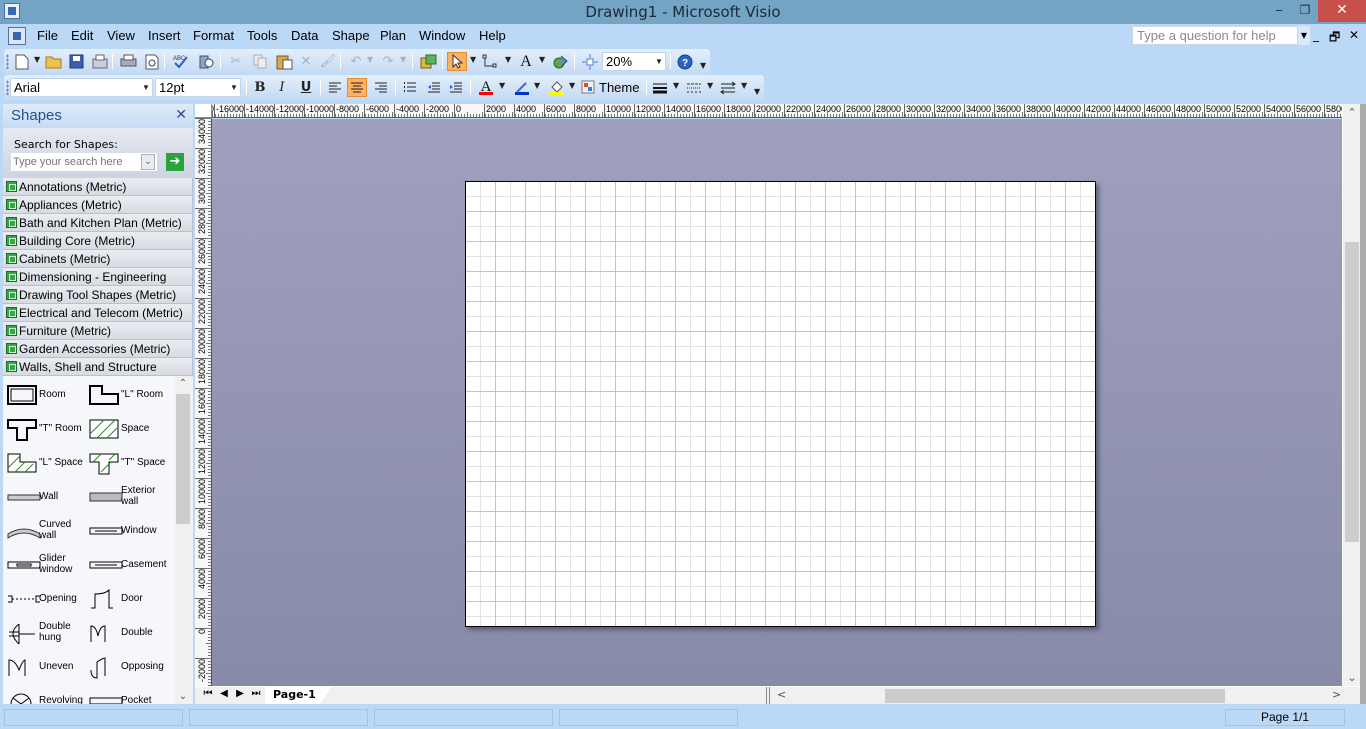 This screenshot has height=729, width=1366. Describe the element at coordinates (694, 87) in the screenshot. I see `line-pattern-icon` at that location.